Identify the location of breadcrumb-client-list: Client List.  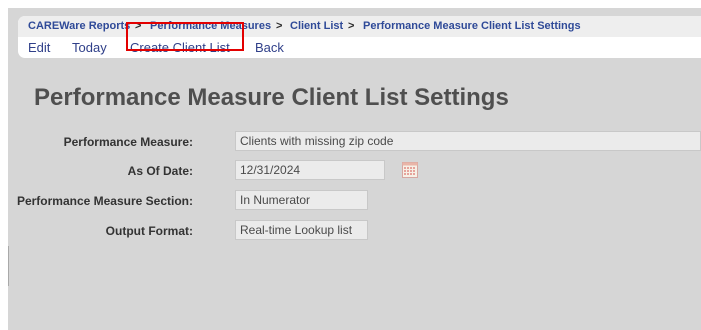
(316, 26).